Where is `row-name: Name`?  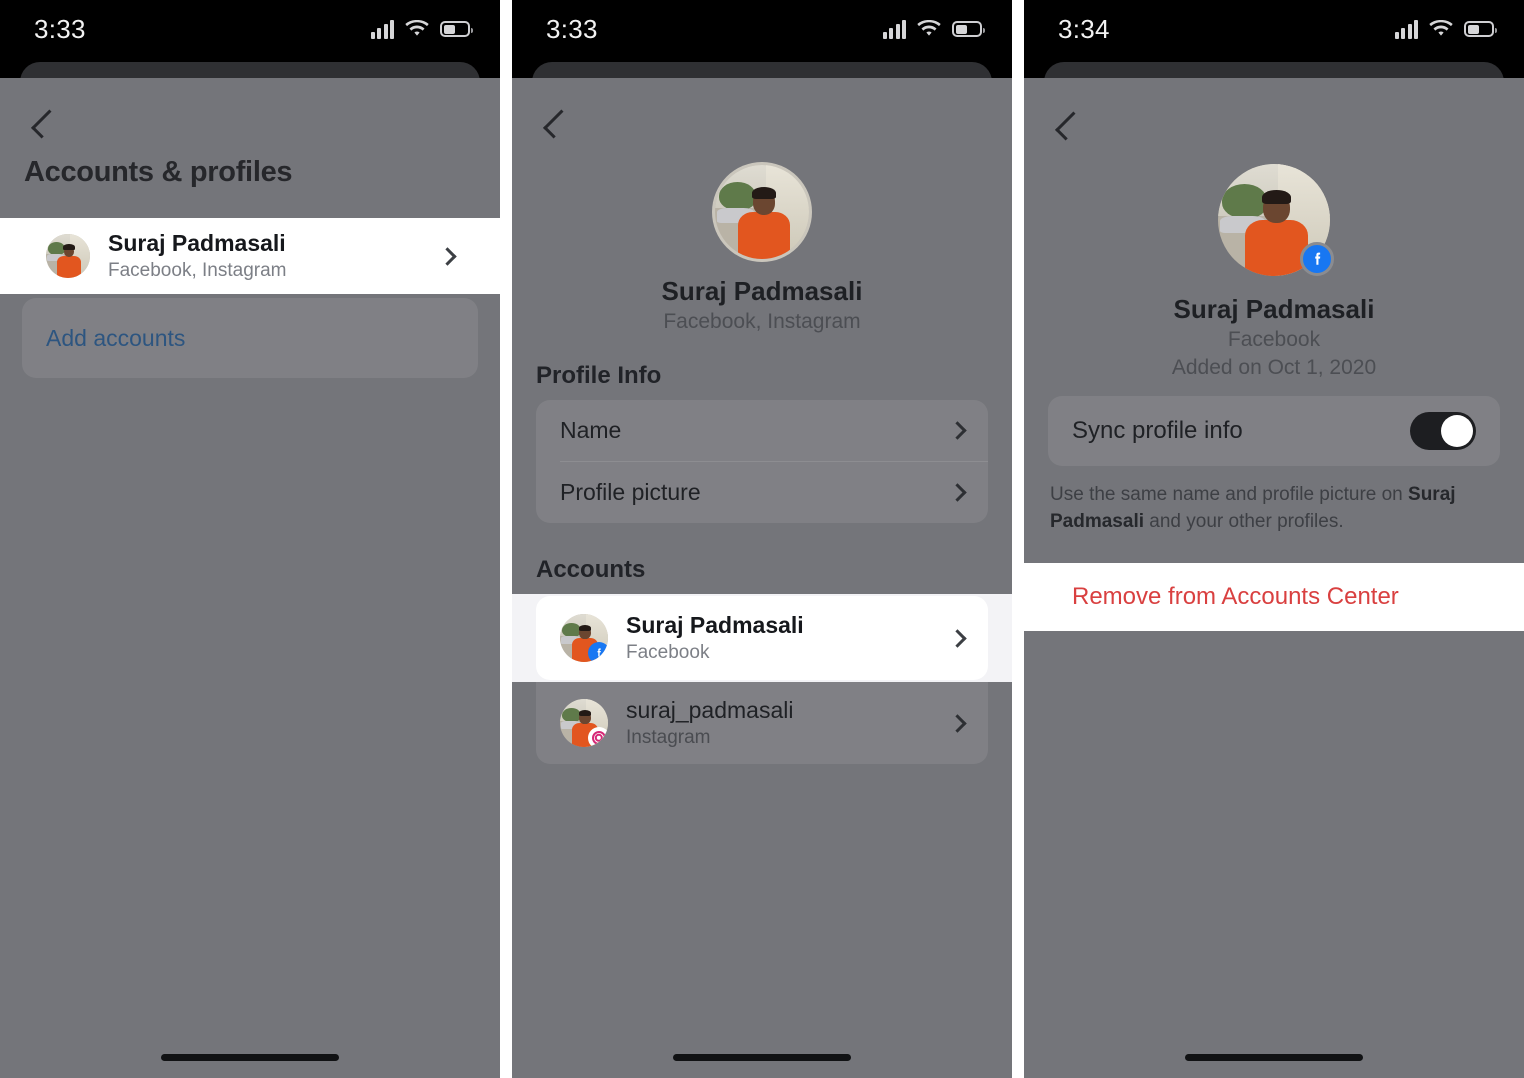 row-name: Name is located at coordinates (762, 430).